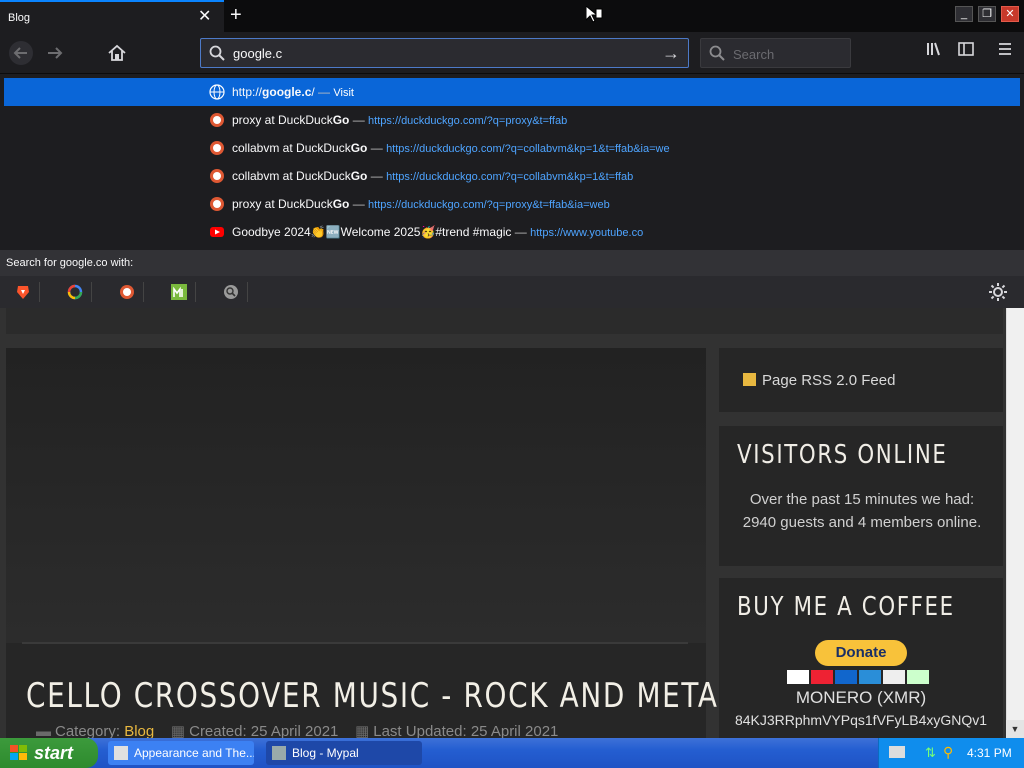 The width and height of the screenshot is (1024, 768). I want to click on search-with-label: Search for google.co with:, so click(512, 263).